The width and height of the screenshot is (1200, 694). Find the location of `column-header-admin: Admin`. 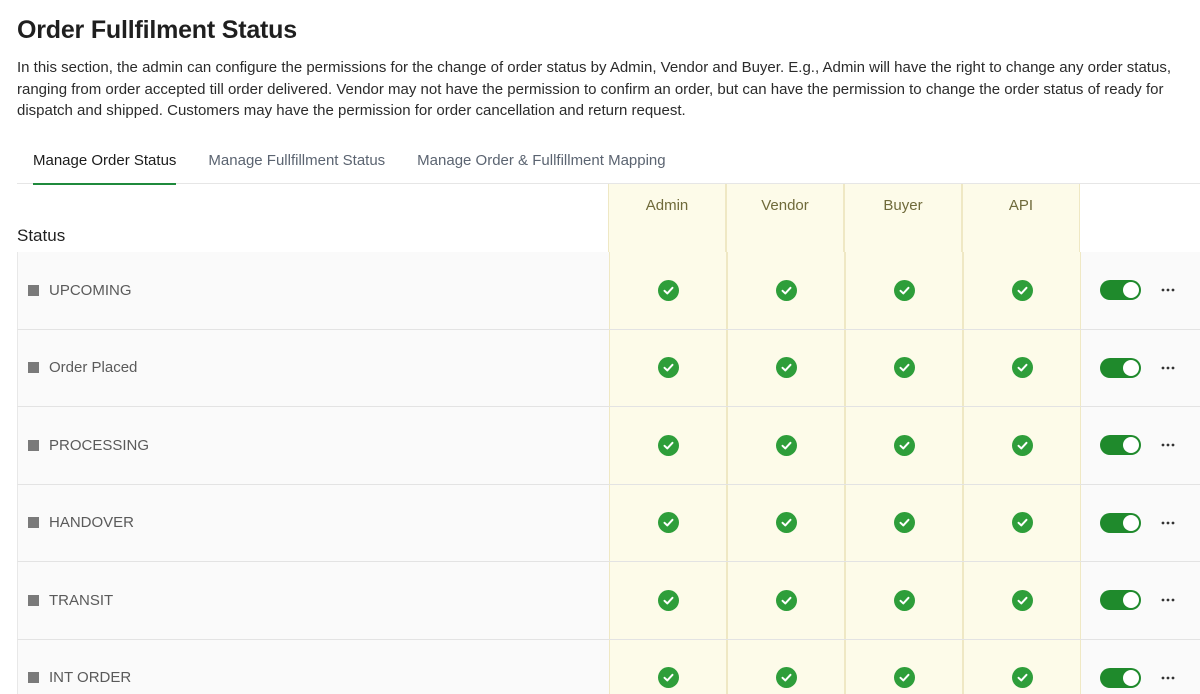

column-header-admin: Admin is located at coordinates (667, 218).